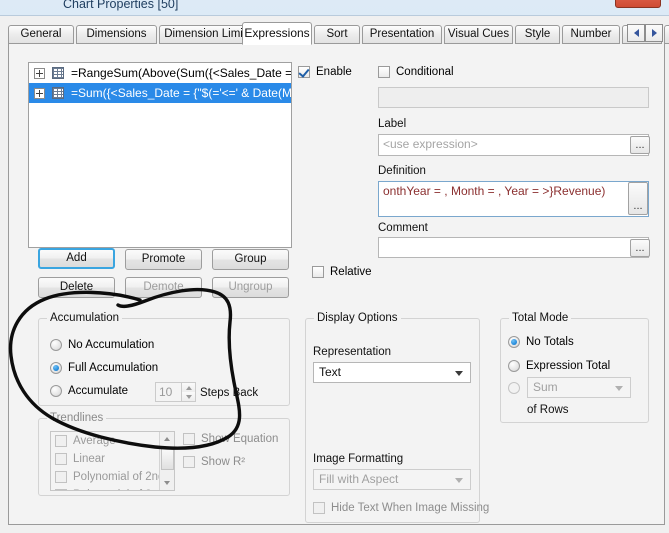  I want to click on tab-visual-cues: Visual Cues, so click(478, 34).